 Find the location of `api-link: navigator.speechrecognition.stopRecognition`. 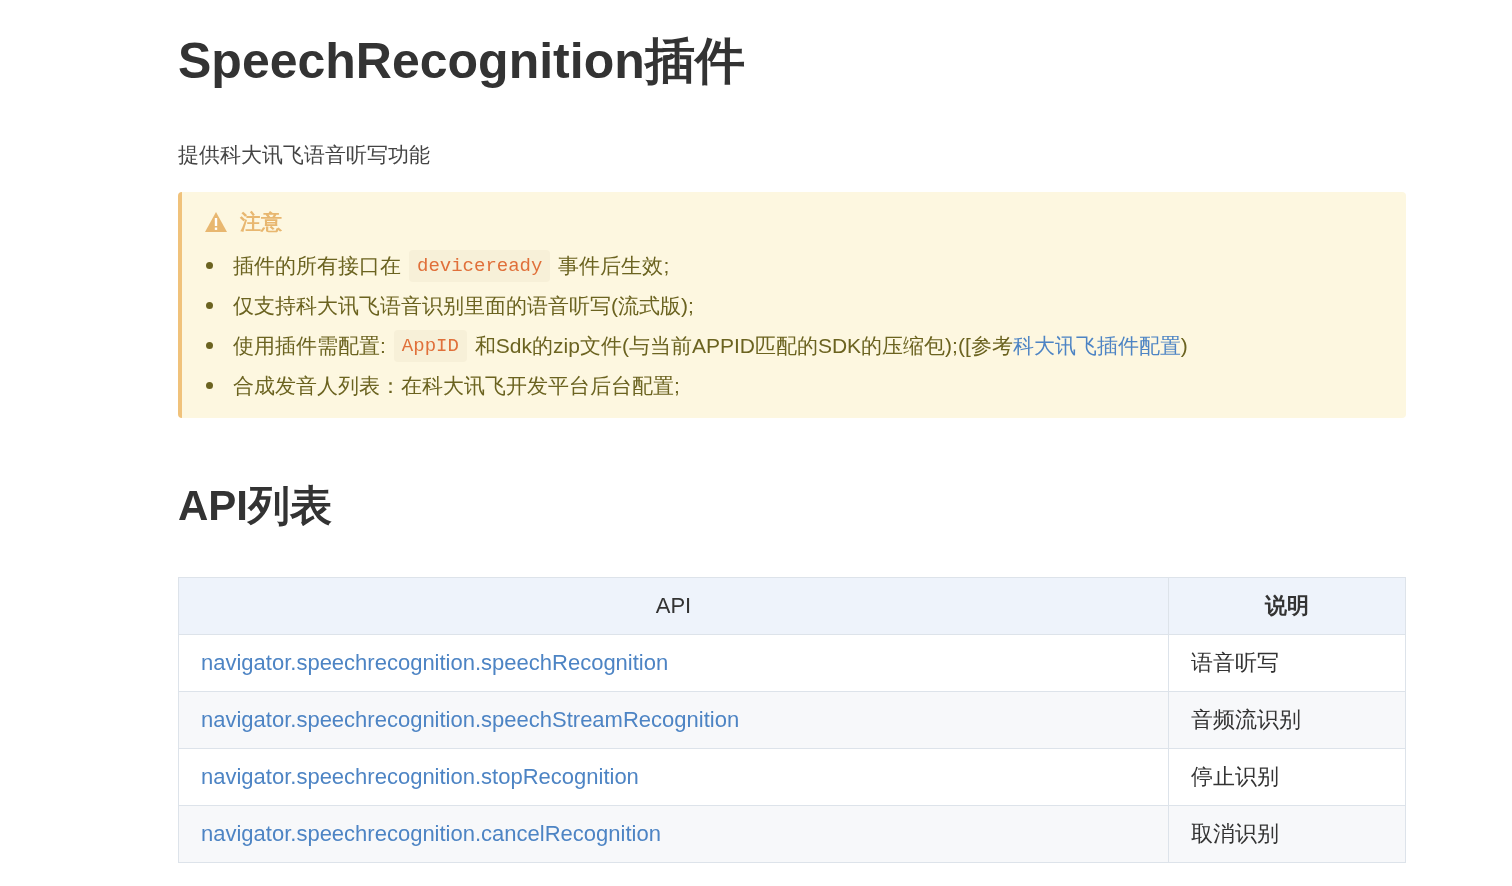

api-link: navigator.speechrecognition.stopRecognition is located at coordinates (420, 776).